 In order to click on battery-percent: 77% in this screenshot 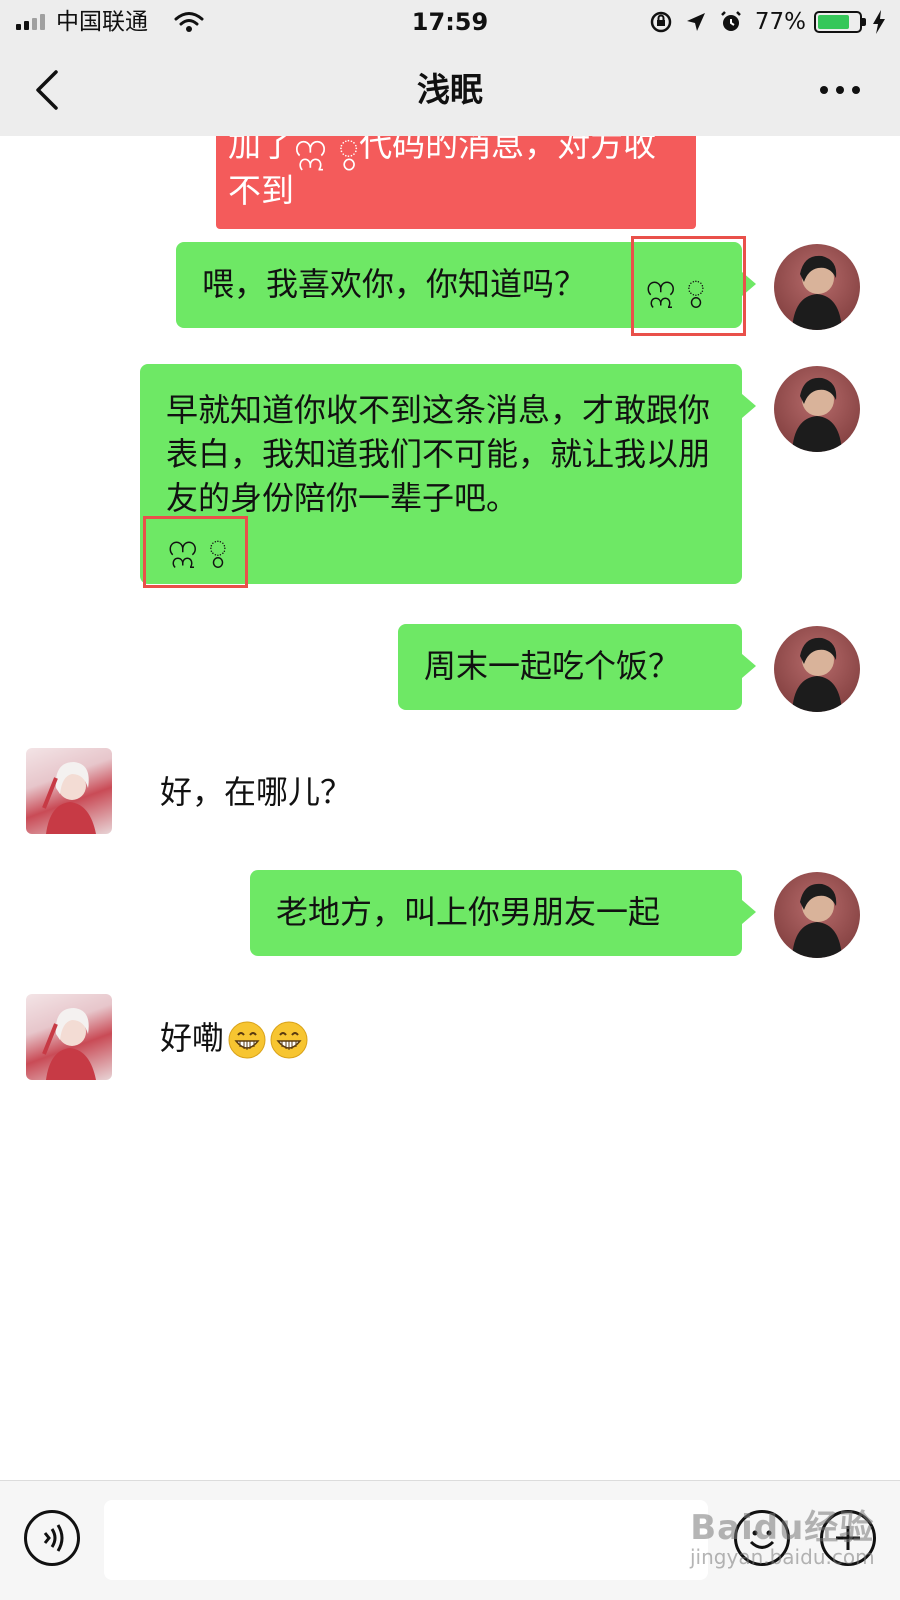, I will do `click(780, 22)`.